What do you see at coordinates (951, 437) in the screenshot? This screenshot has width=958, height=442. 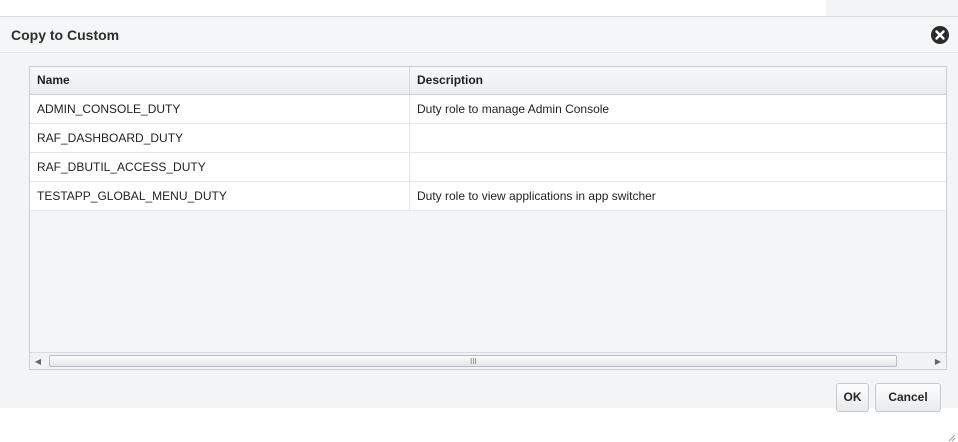 I see `resize-handle-icon` at bounding box center [951, 437].